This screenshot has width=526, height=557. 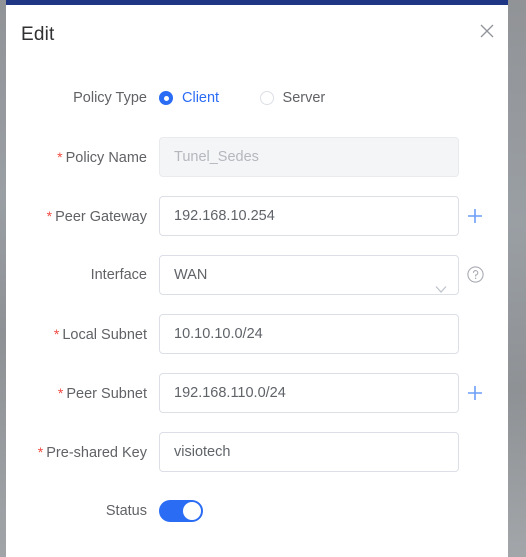 I want to click on form-row-peer-subnet: * Peer Subnet, so click(x=257, y=402).